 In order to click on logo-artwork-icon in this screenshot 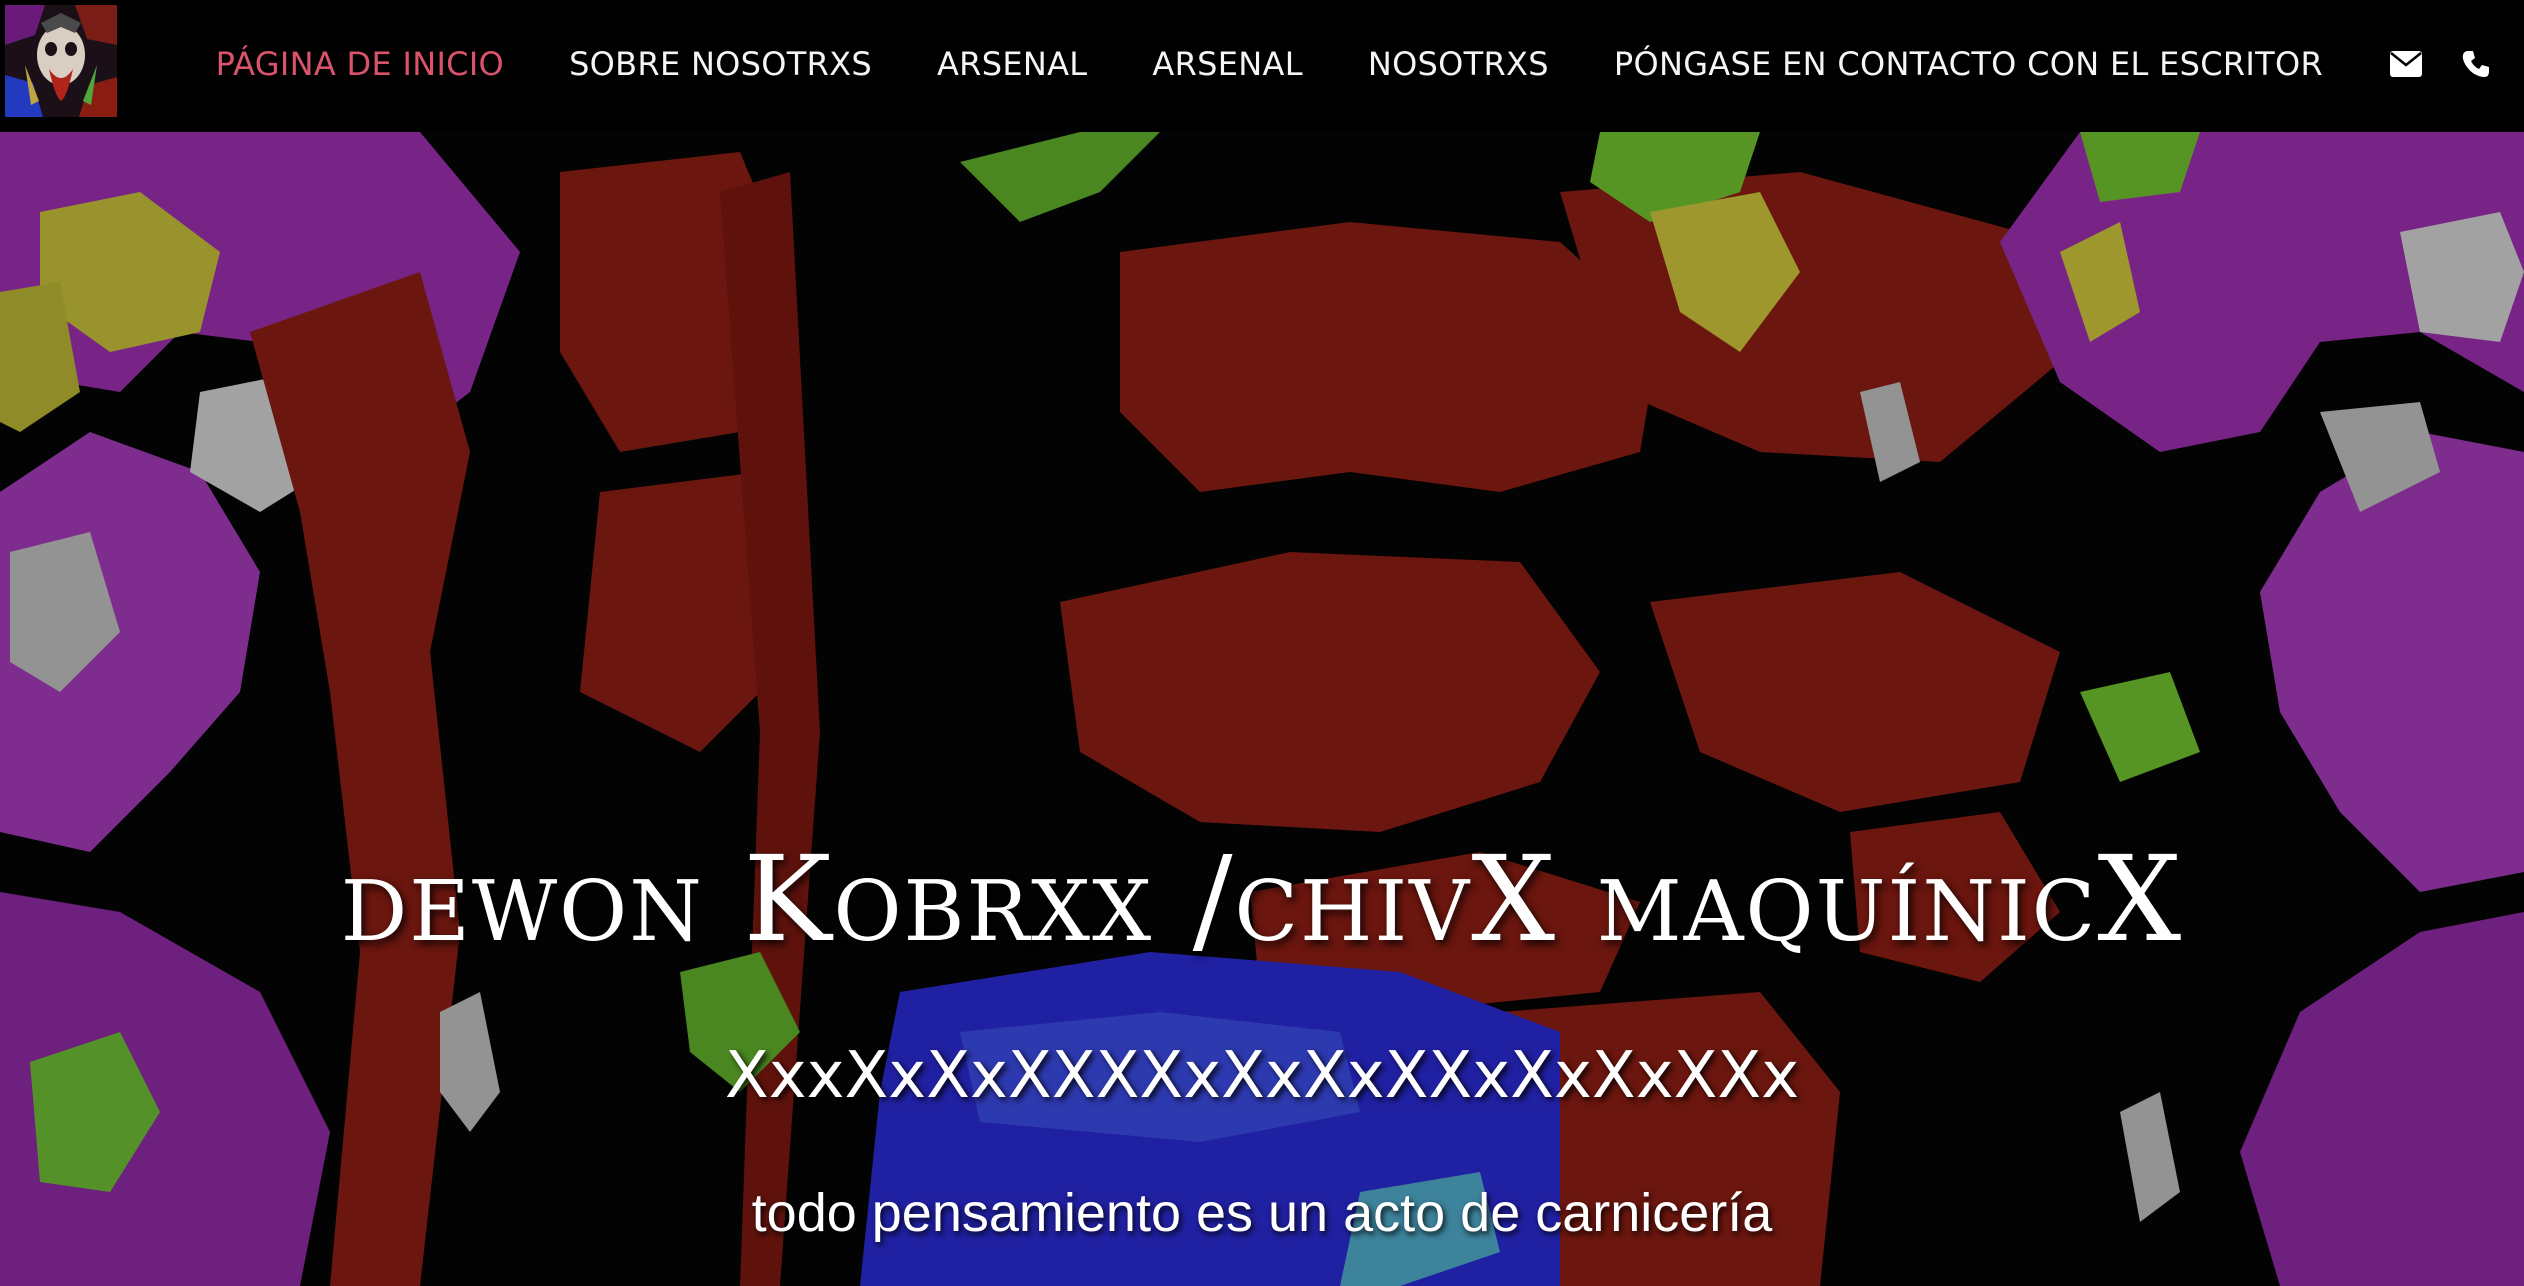, I will do `click(61, 61)`.